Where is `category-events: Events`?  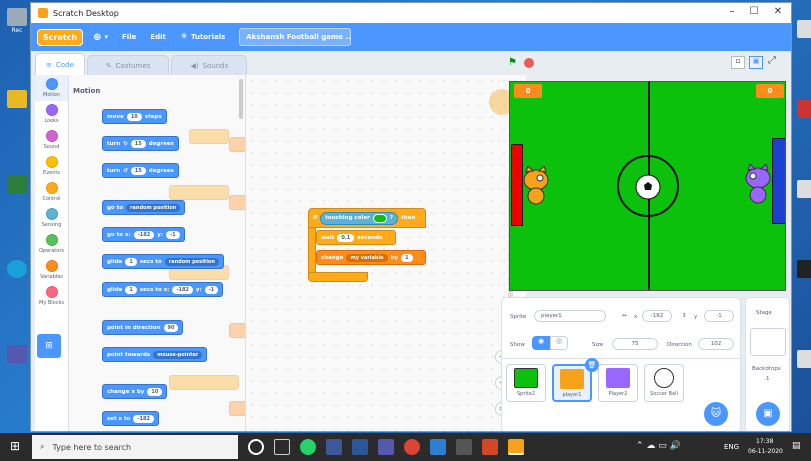
category-events: Events is located at coordinates (51, 166).